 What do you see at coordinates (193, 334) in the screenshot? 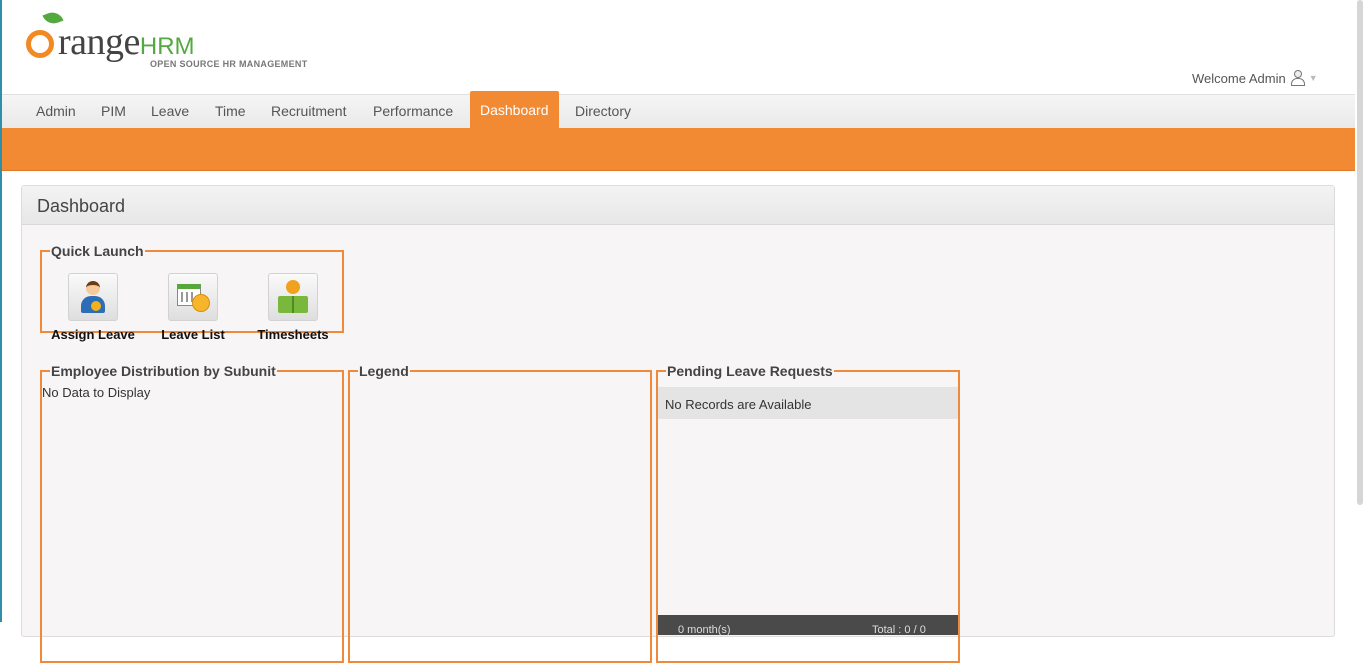
I see `leave-list-label: Leave List` at bounding box center [193, 334].